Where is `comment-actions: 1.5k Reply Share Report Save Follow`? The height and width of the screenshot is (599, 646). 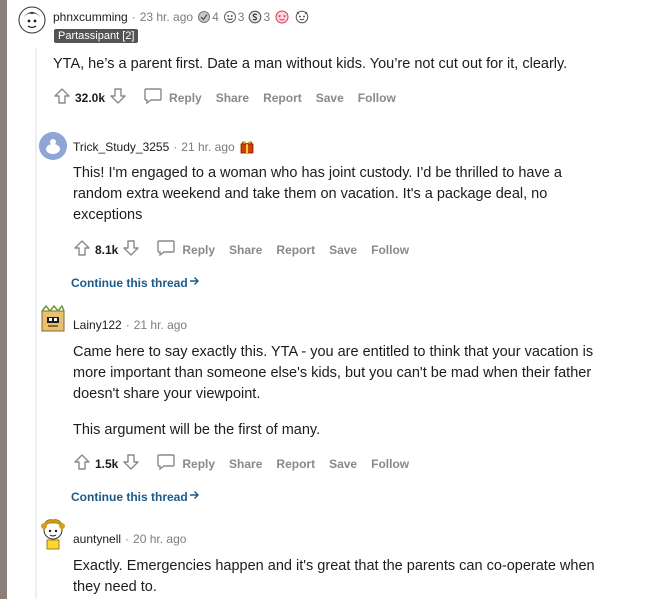 comment-actions: 1.5k Reply Share Report Save Follow is located at coordinates (241, 463).